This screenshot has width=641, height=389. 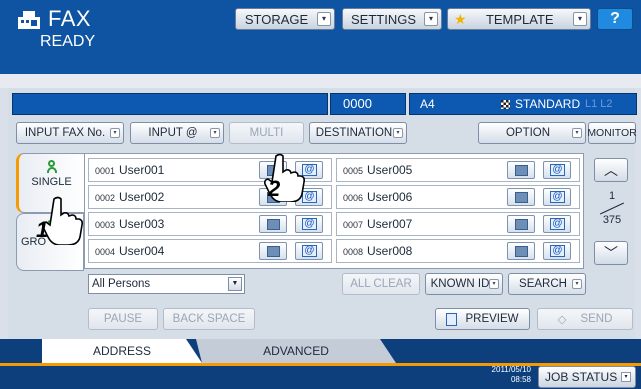 What do you see at coordinates (390, 170) in the screenshot?
I see `entry-name: User005` at bounding box center [390, 170].